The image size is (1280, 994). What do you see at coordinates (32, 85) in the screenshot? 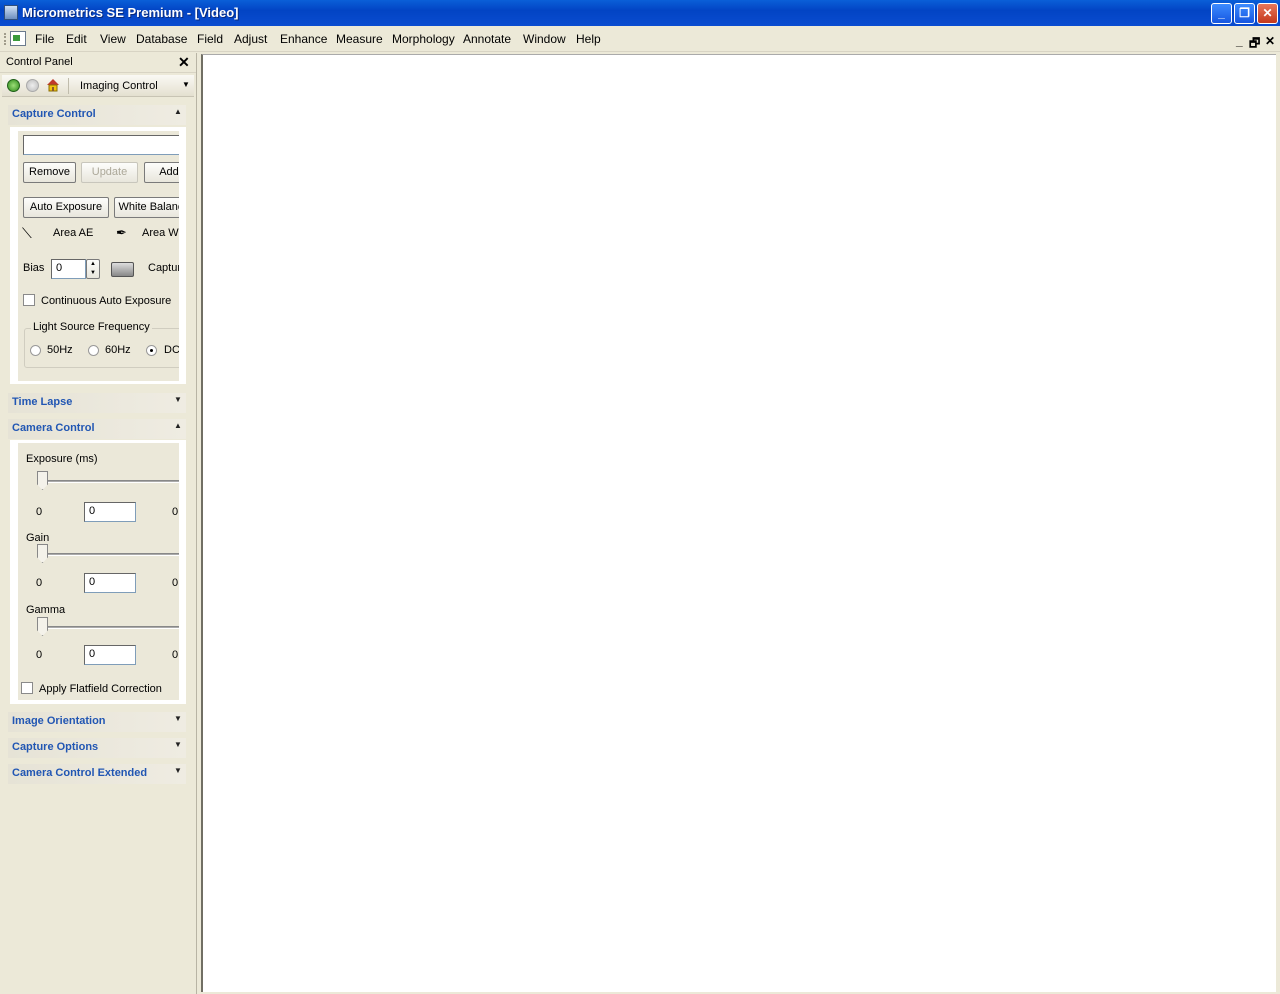
I see `forward-icon` at bounding box center [32, 85].